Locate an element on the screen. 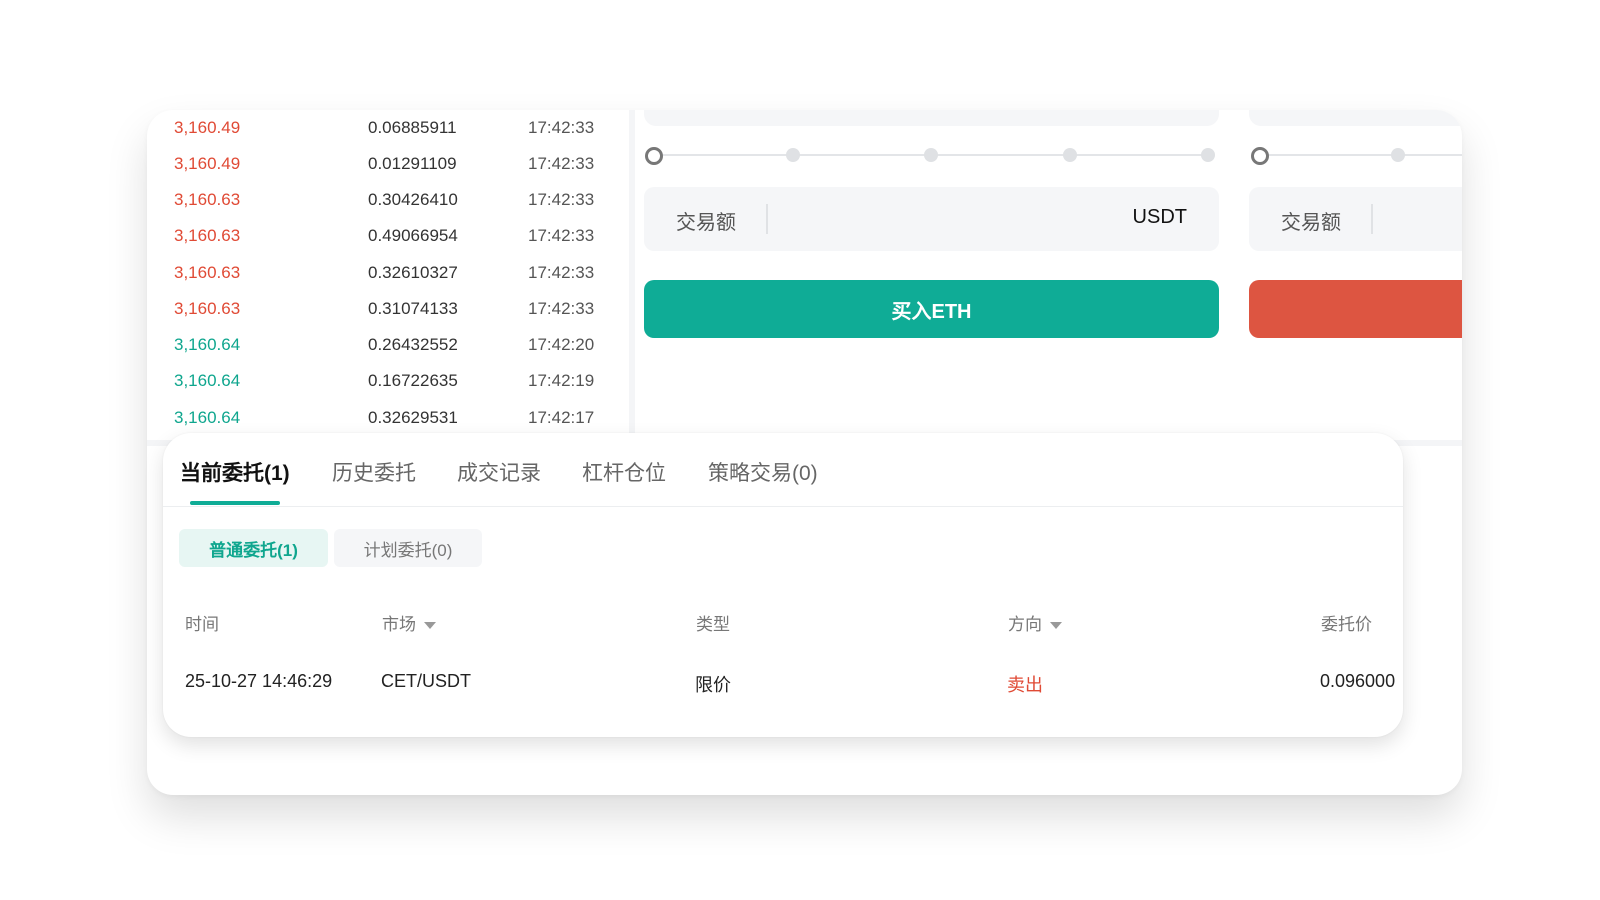  order-price: 0.096000 is located at coordinates (1358, 681).